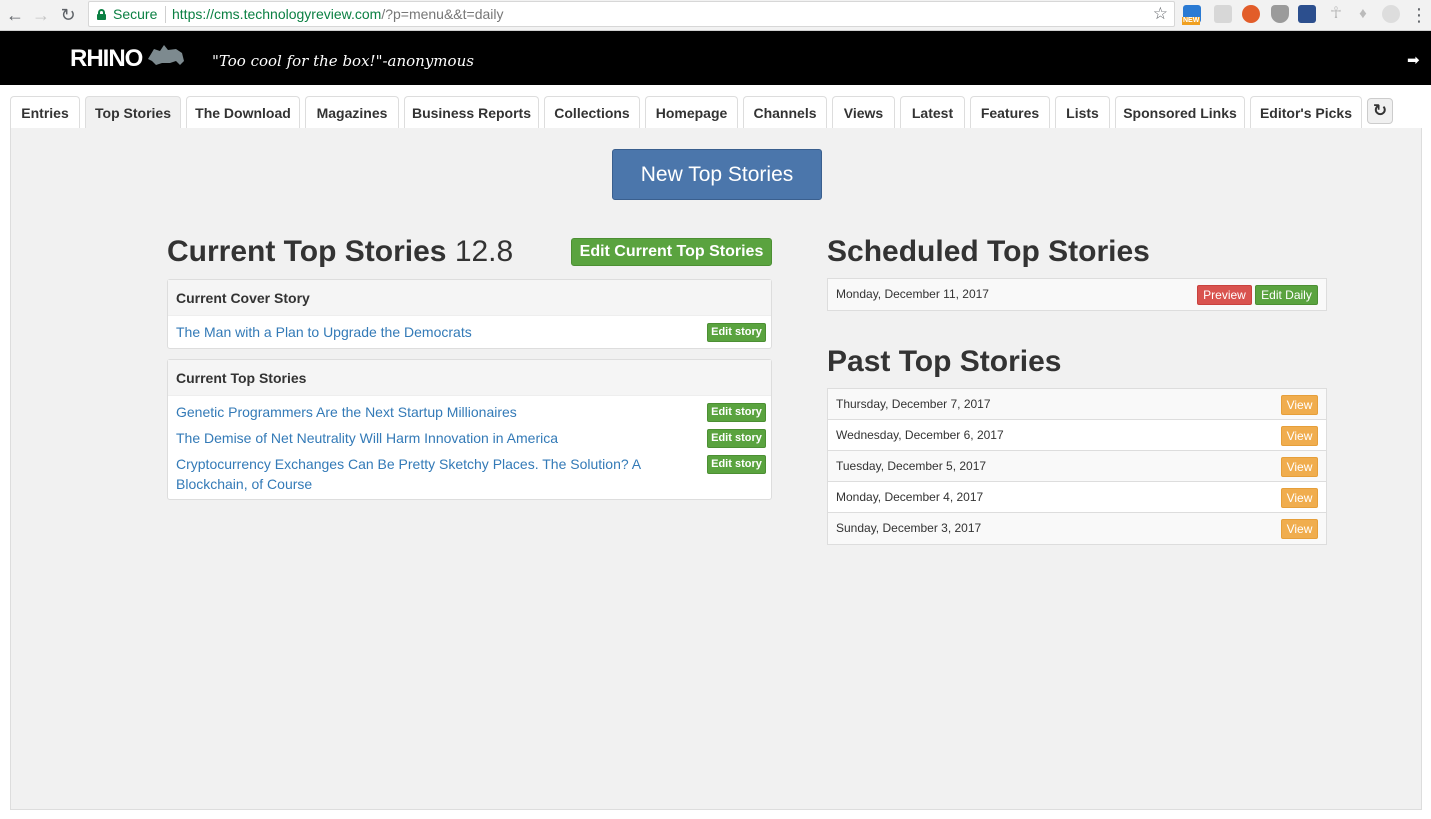  I want to click on top-stories-heading: Current Top Stories, so click(469, 378).